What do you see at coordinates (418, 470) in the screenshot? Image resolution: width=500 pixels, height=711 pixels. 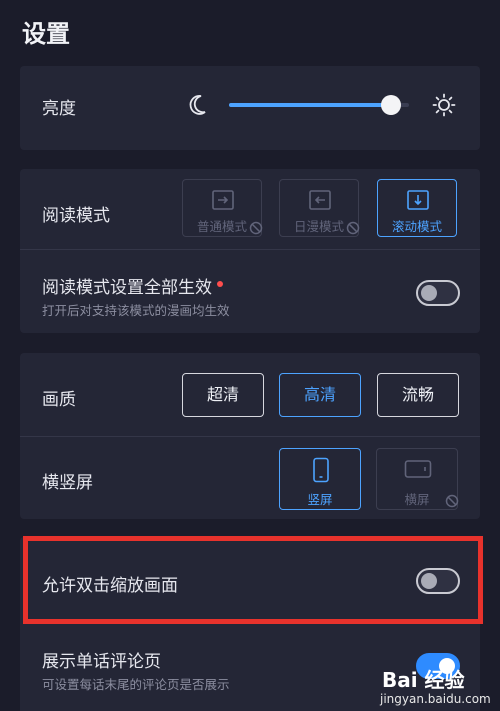 I see `phone-landscape-icon` at bounding box center [418, 470].